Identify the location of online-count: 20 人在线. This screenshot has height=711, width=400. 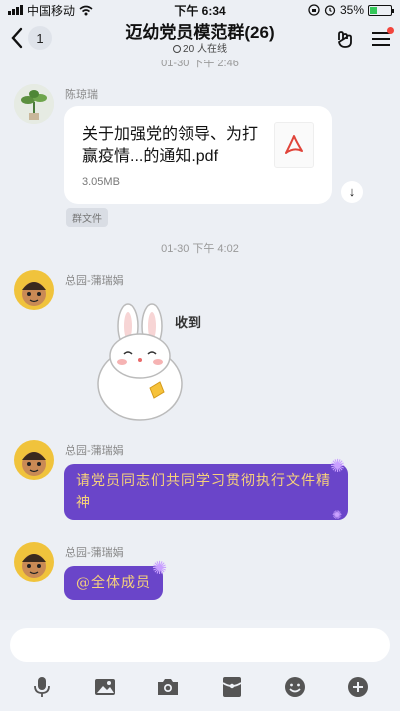
(200, 50).